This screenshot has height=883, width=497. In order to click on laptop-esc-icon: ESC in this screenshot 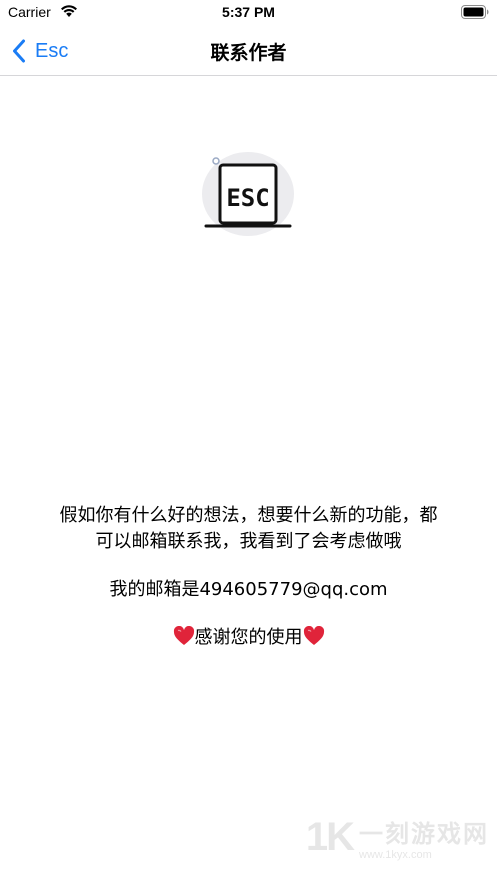, I will do `click(248, 194)`.